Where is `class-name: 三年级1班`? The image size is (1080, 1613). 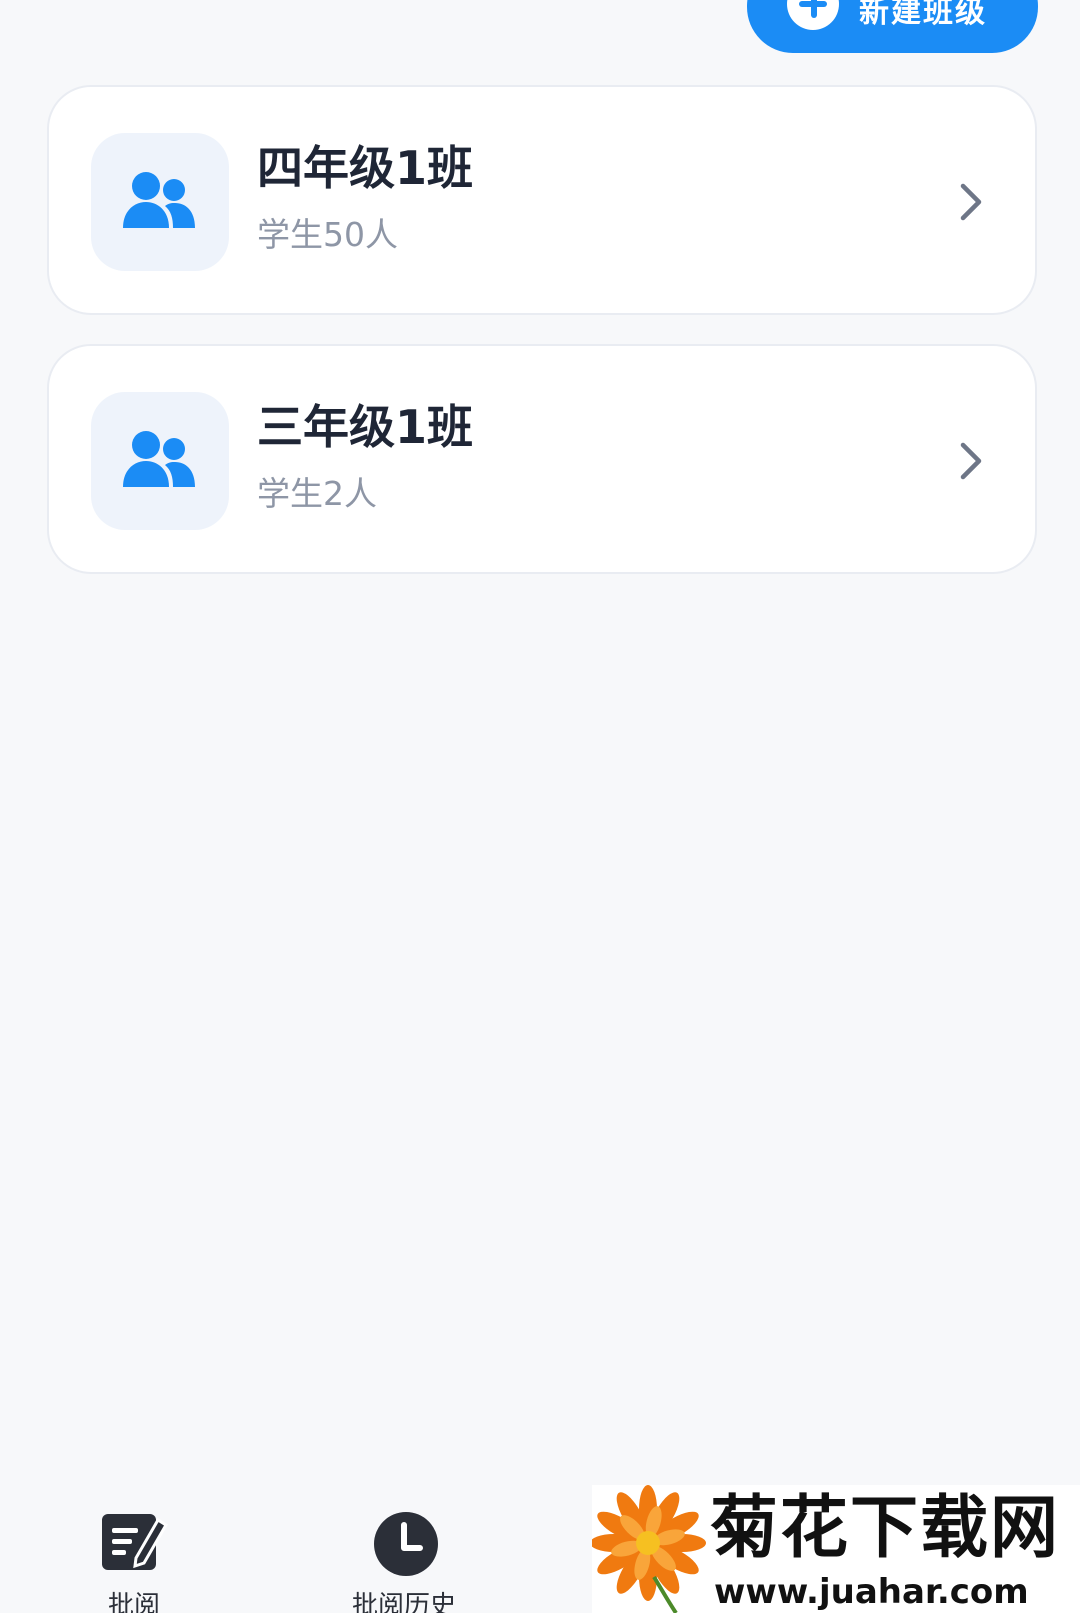 class-name: 三年级1班 is located at coordinates (365, 427).